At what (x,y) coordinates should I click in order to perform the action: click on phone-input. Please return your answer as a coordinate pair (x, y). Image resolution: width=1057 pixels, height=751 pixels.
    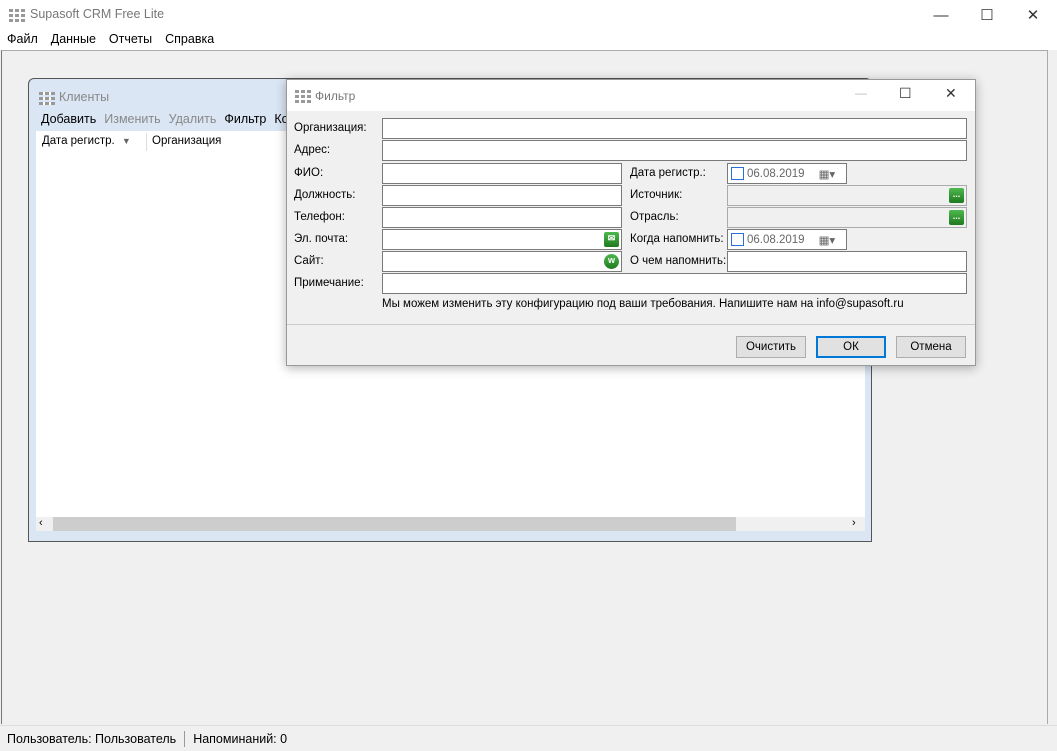
    Looking at the image, I should click on (502, 217).